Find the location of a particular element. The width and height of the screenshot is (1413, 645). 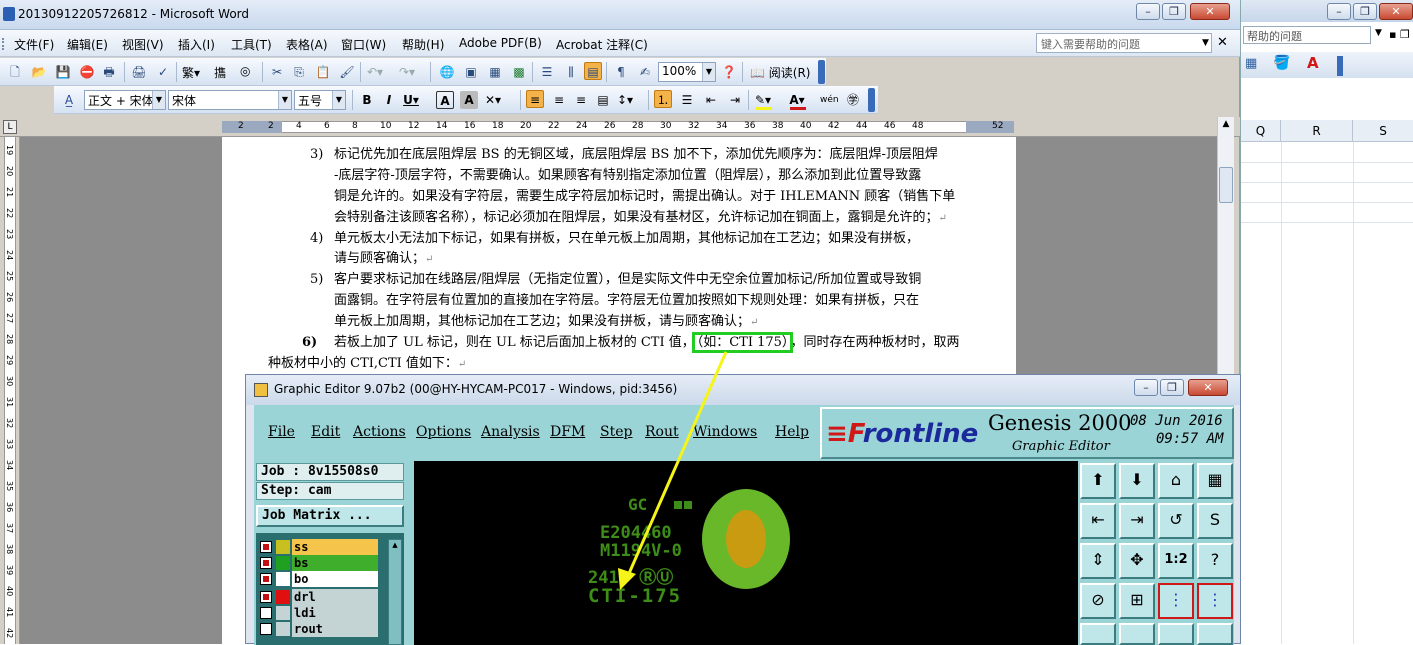

align-left-button: ≡ is located at coordinates (535, 99).